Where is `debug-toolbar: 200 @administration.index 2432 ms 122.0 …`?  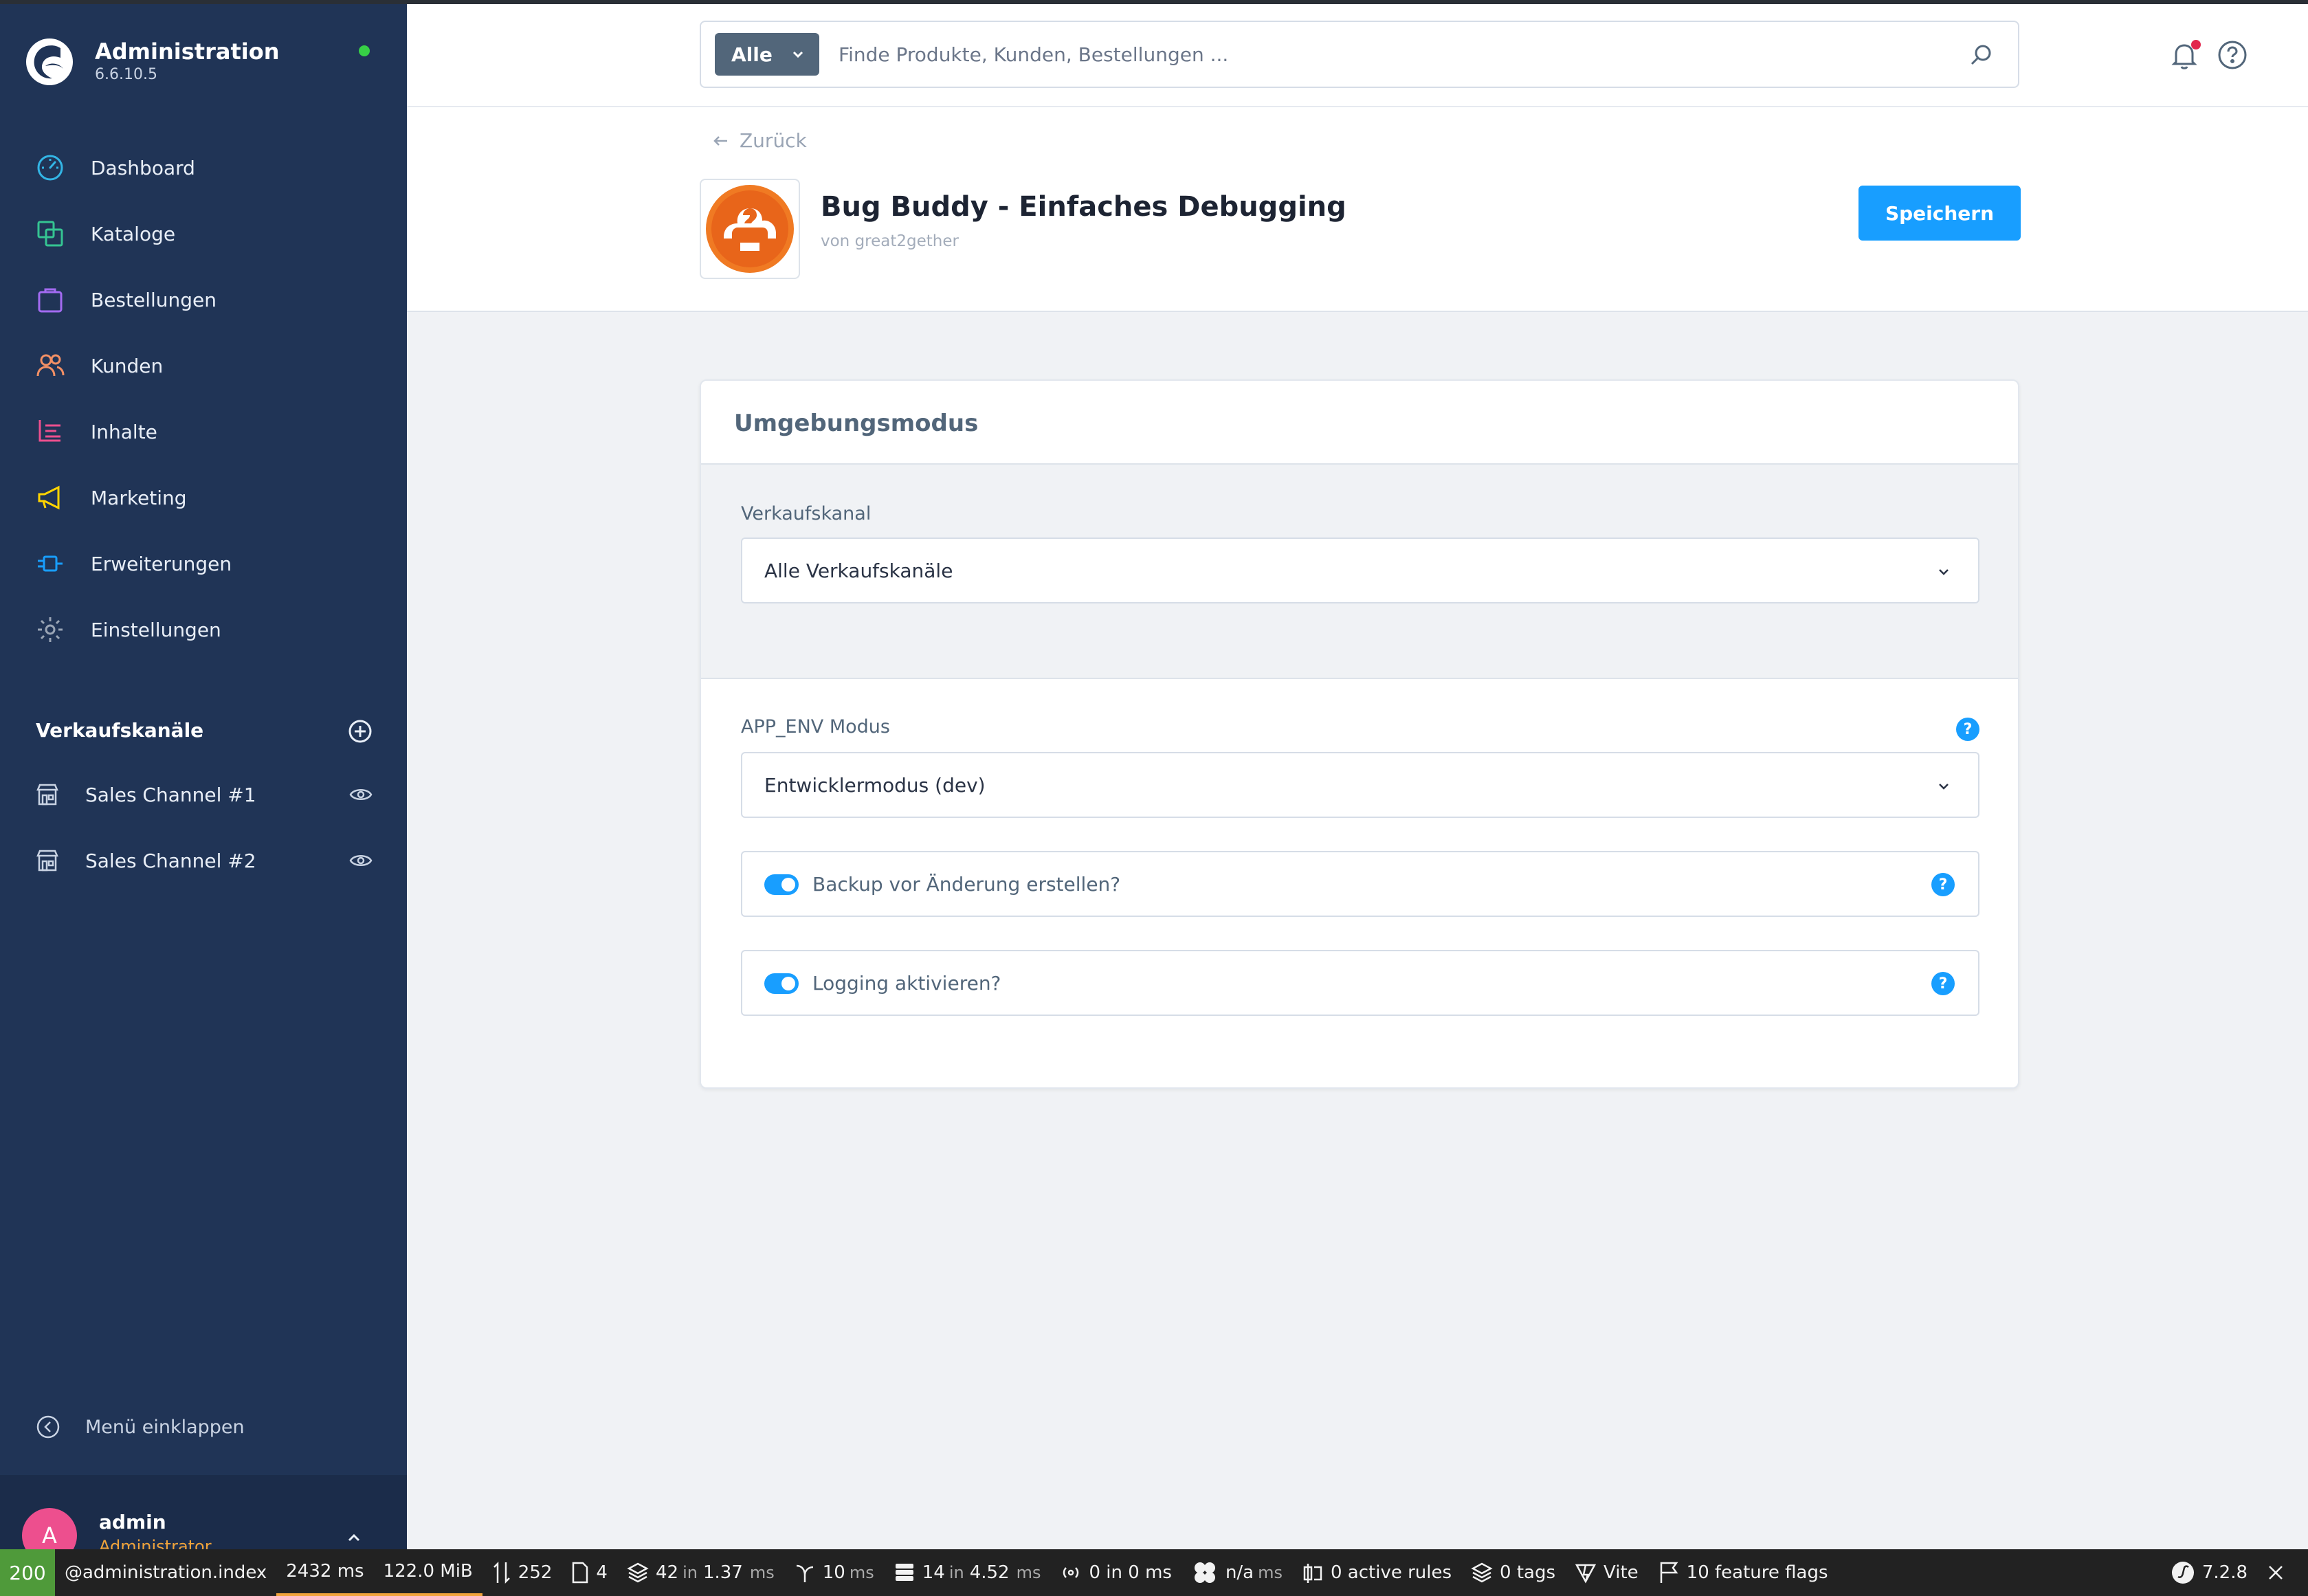 debug-toolbar: 200 @administration.index 2432 ms 122.0 … is located at coordinates (1154, 1572).